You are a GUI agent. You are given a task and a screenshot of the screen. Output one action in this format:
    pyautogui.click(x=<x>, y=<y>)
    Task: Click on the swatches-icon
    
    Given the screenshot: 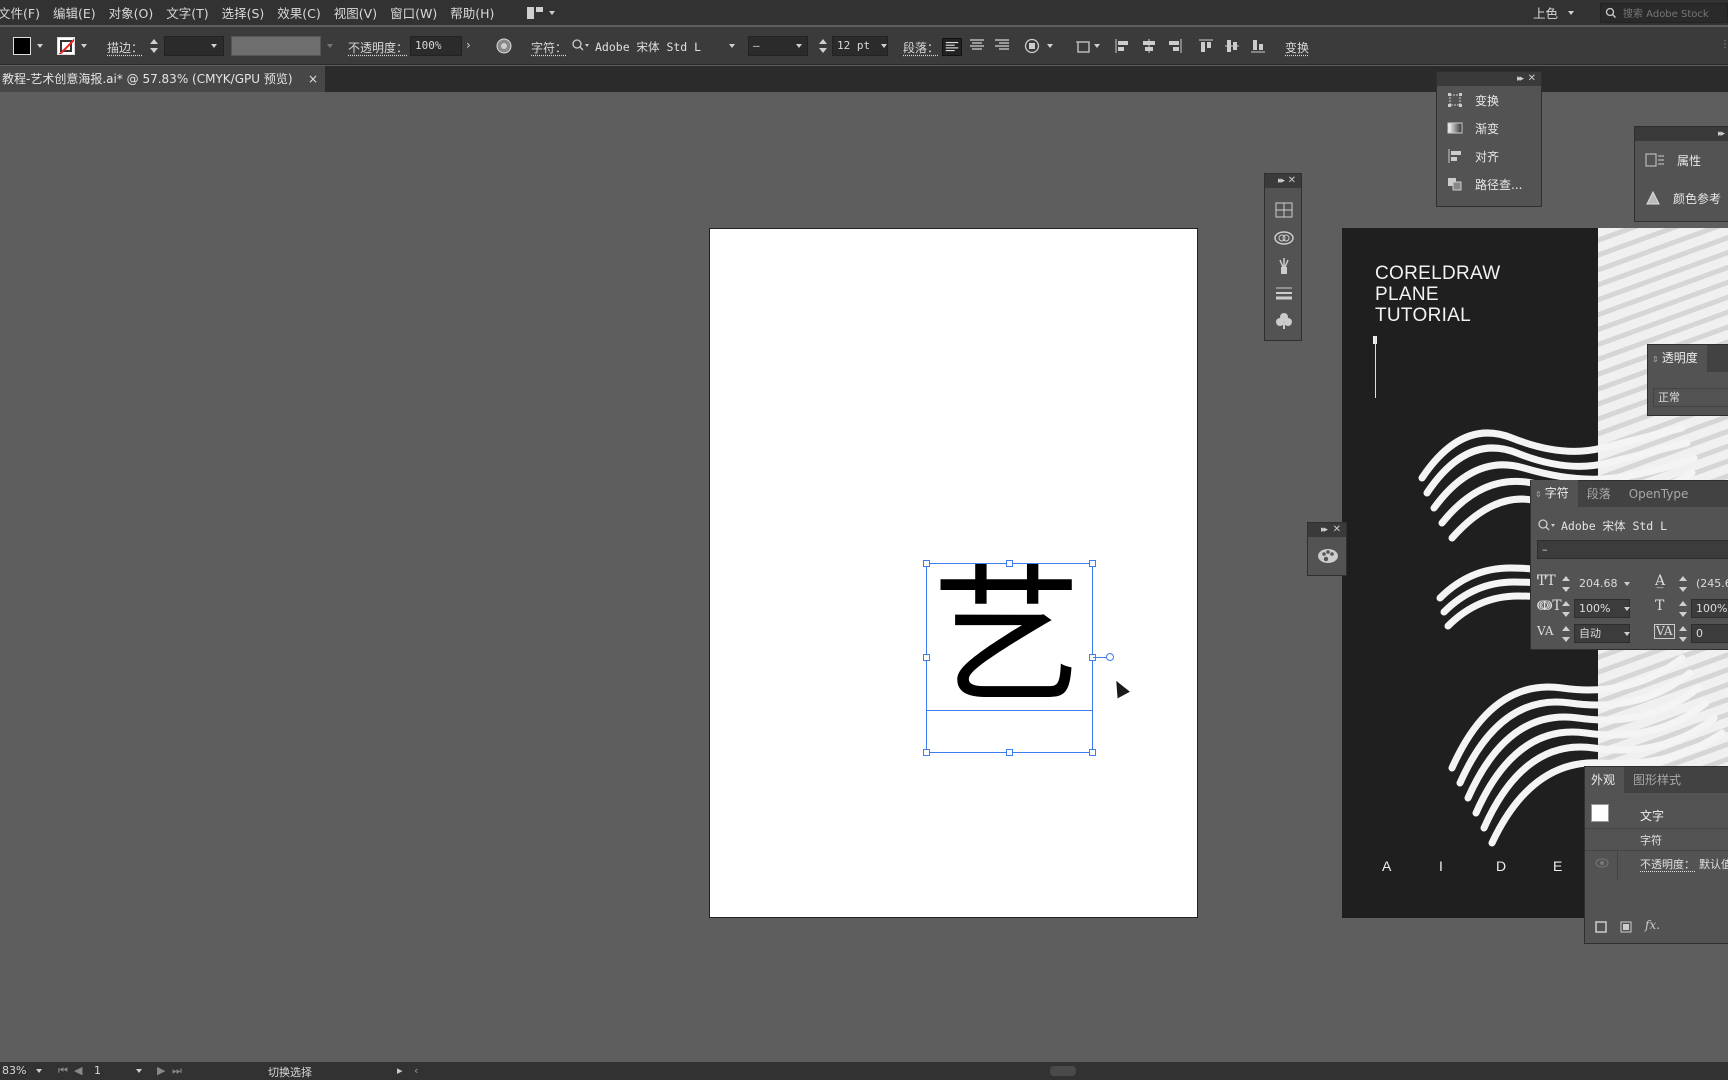 What is the action you would take?
    pyautogui.click(x=1284, y=210)
    